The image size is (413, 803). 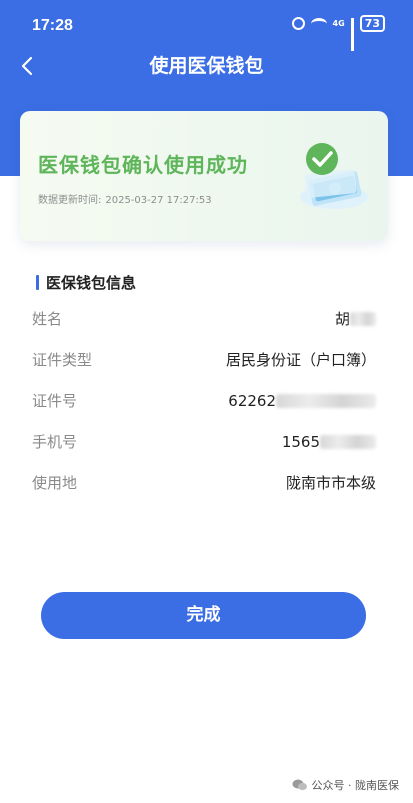 I want to click on success-title: 医保钱包确认使用成功, so click(x=143, y=165).